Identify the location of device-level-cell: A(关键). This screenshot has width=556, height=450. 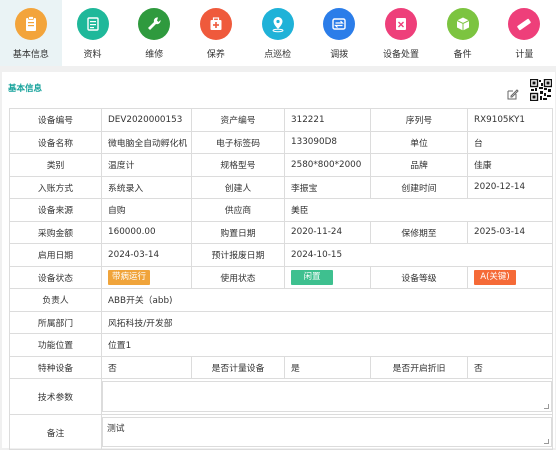
(510, 277).